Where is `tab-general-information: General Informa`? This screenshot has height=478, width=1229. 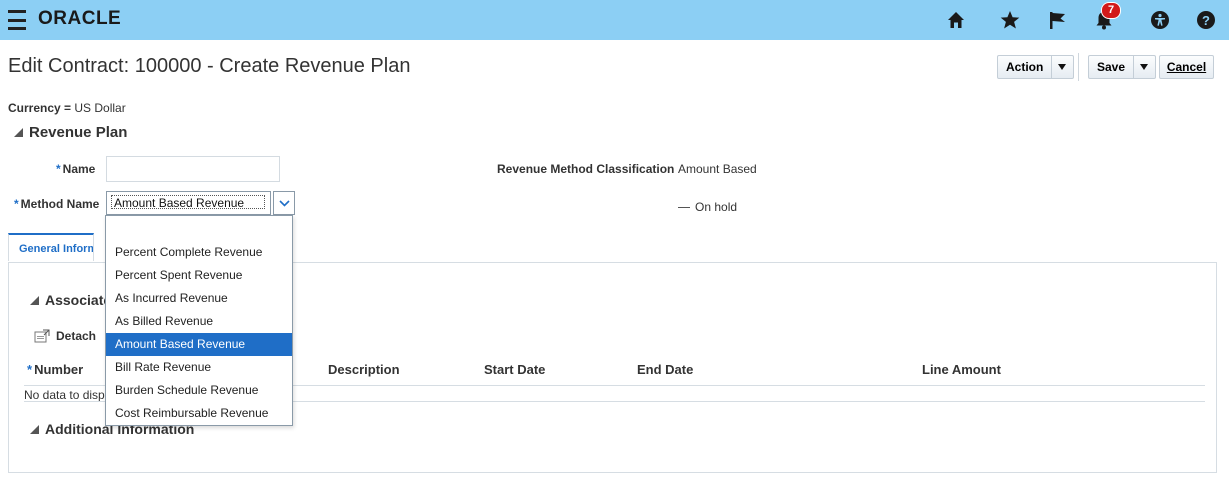
tab-general-information: General Informa is located at coordinates (51, 247).